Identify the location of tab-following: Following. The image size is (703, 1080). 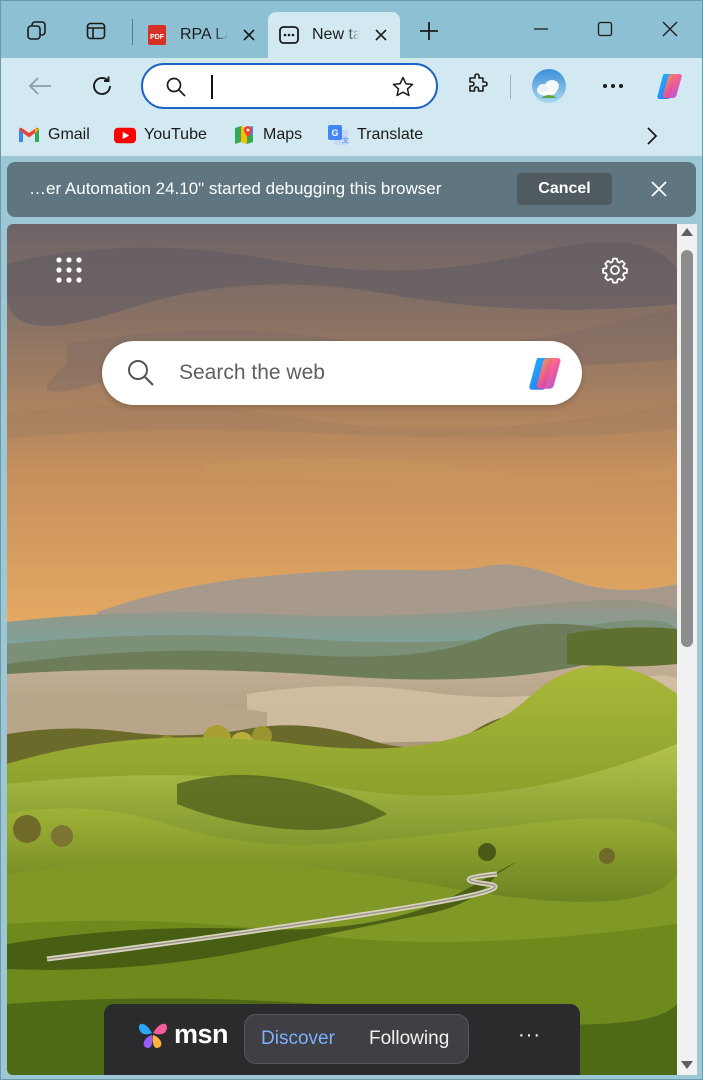
(409, 1039).